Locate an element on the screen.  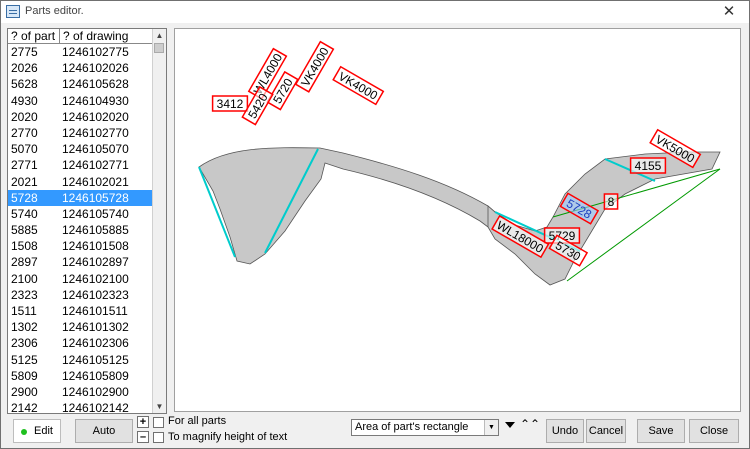
drawing-number-cell: 1246105885 is located at coordinates (95, 230).